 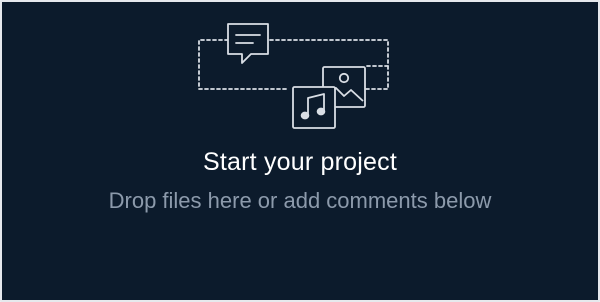 What do you see at coordinates (314, 107) in the screenshot?
I see `music-file-icon` at bounding box center [314, 107].